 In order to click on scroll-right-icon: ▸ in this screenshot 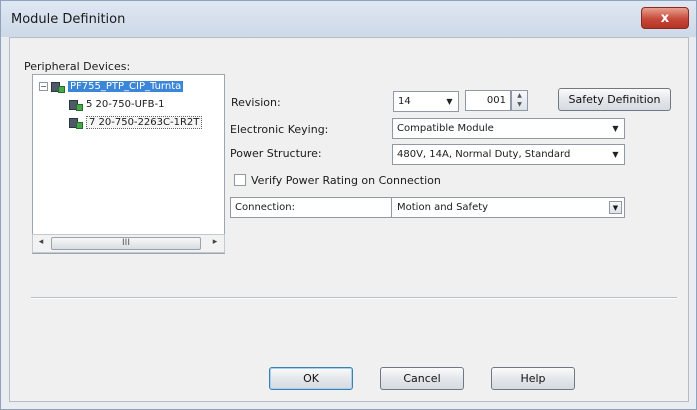, I will do `click(215, 243)`.